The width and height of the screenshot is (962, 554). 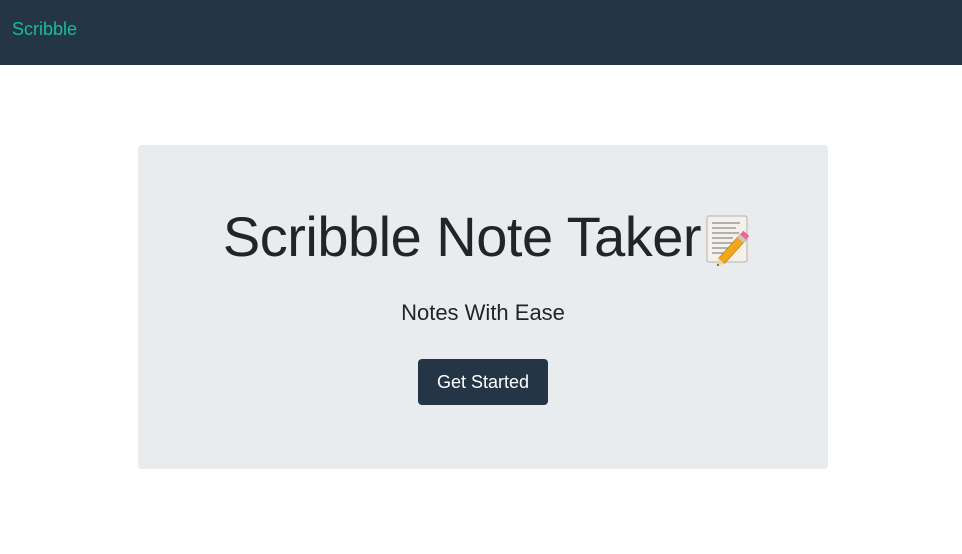 I want to click on hero-title-row: Scribble Note Taker, so click(x=483, y=236).